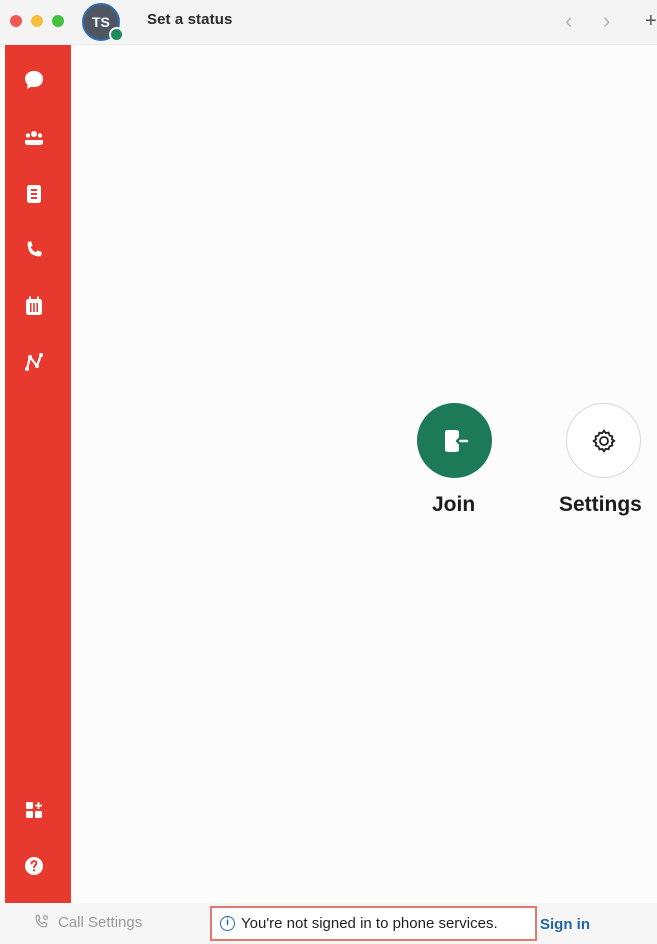 This screenshot has width=657, height=944. What do you see at coordinates (16, 21) in the screenshot?
I see `close-window-button` at bounding box center [16, 21].